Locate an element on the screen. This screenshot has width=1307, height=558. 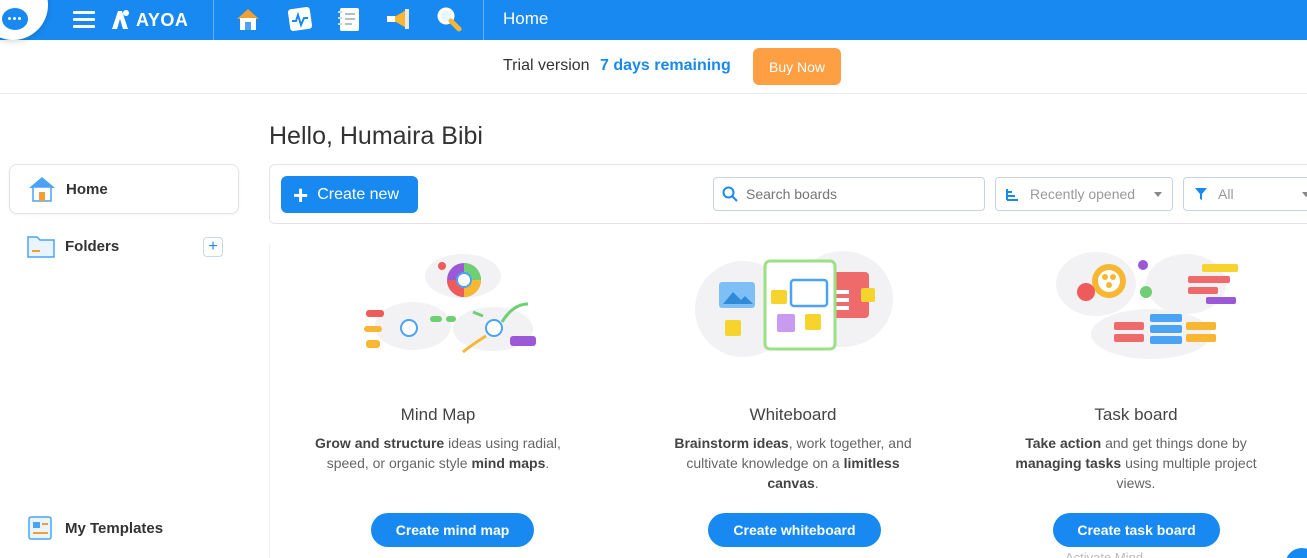
megaphone-icon is located at coordinates (398, 19).